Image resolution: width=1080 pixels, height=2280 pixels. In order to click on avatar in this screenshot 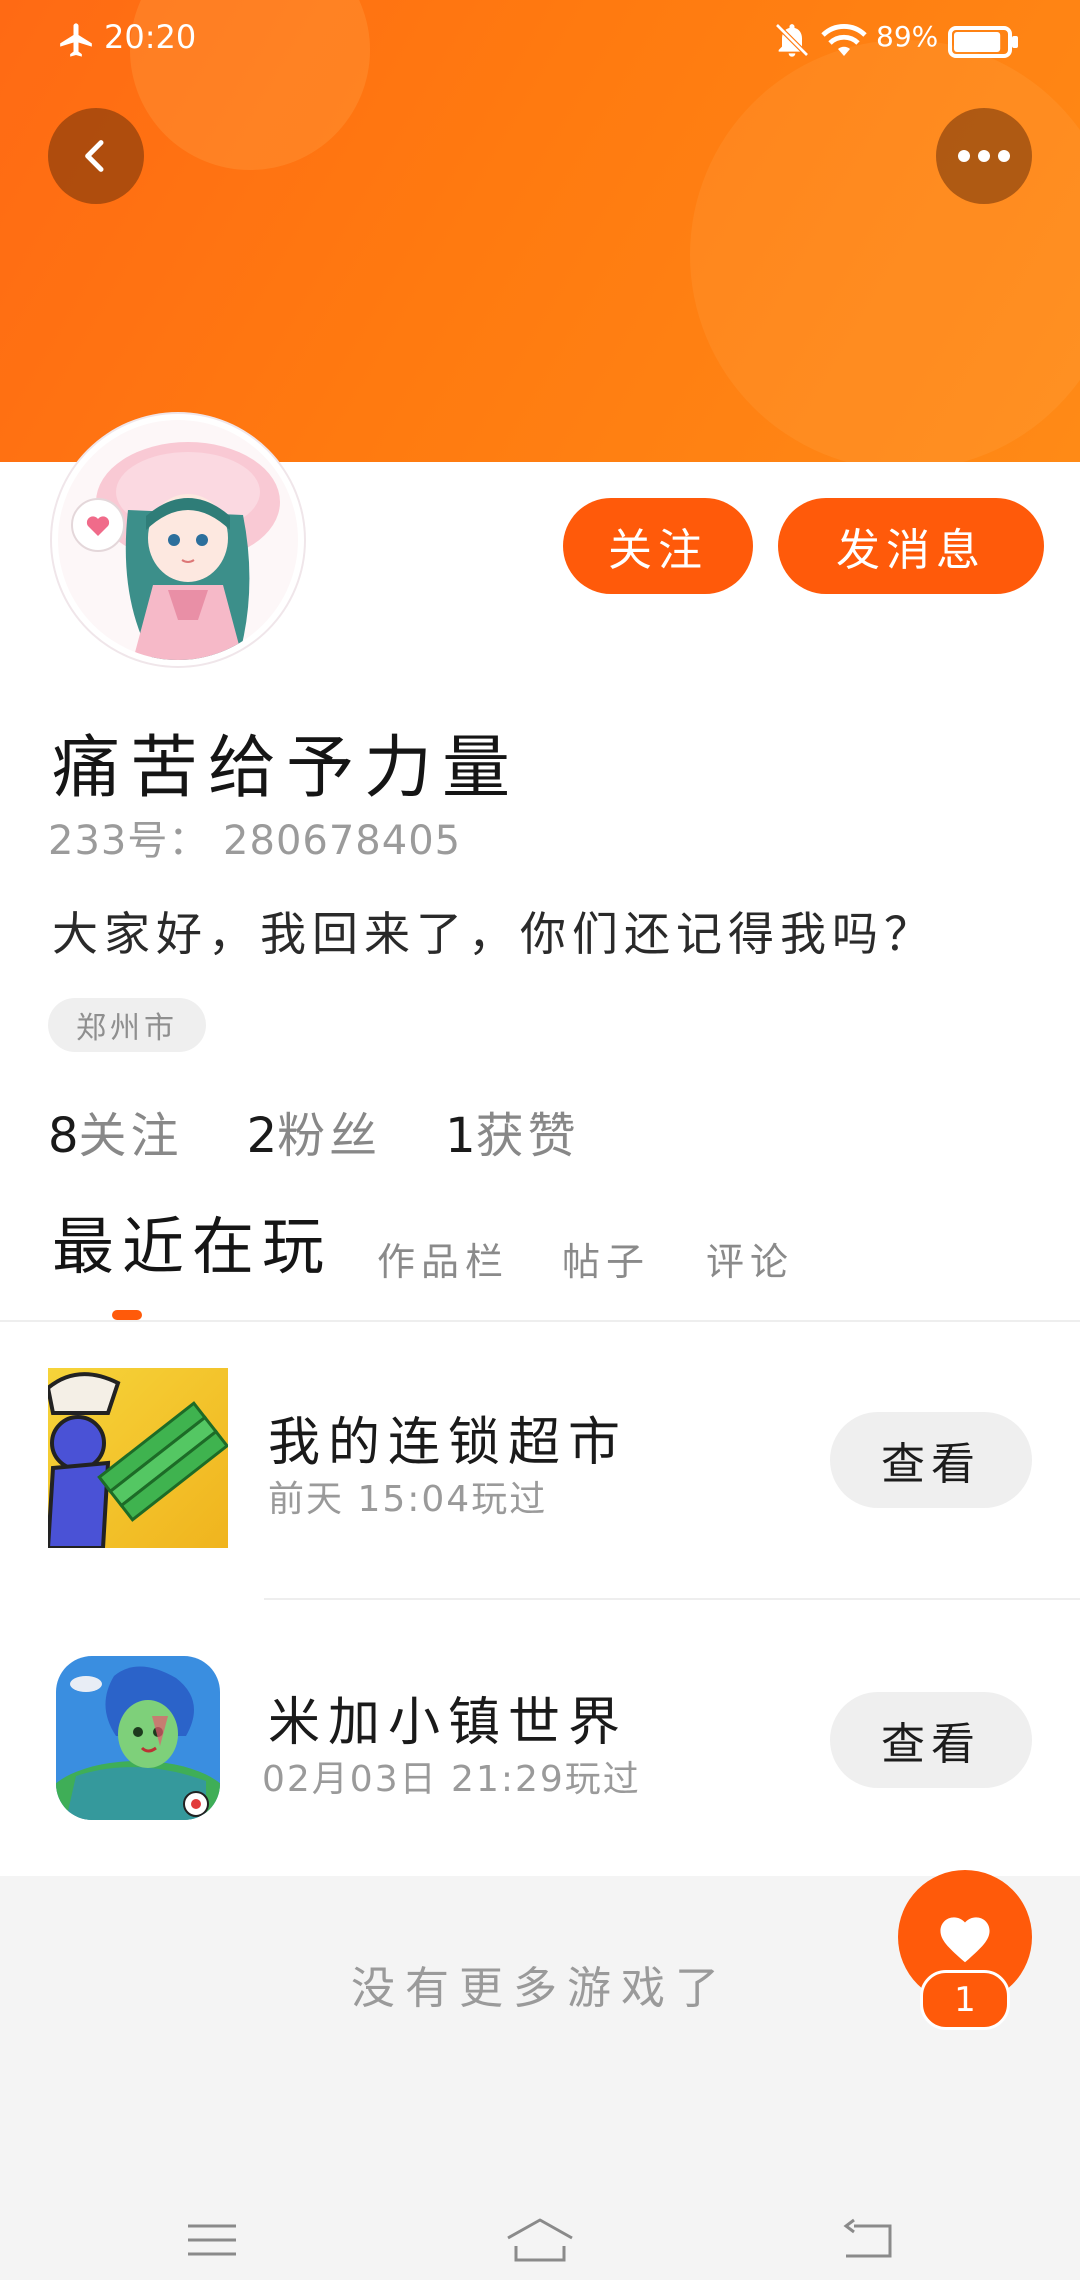, I will do `click(178, 540)`.